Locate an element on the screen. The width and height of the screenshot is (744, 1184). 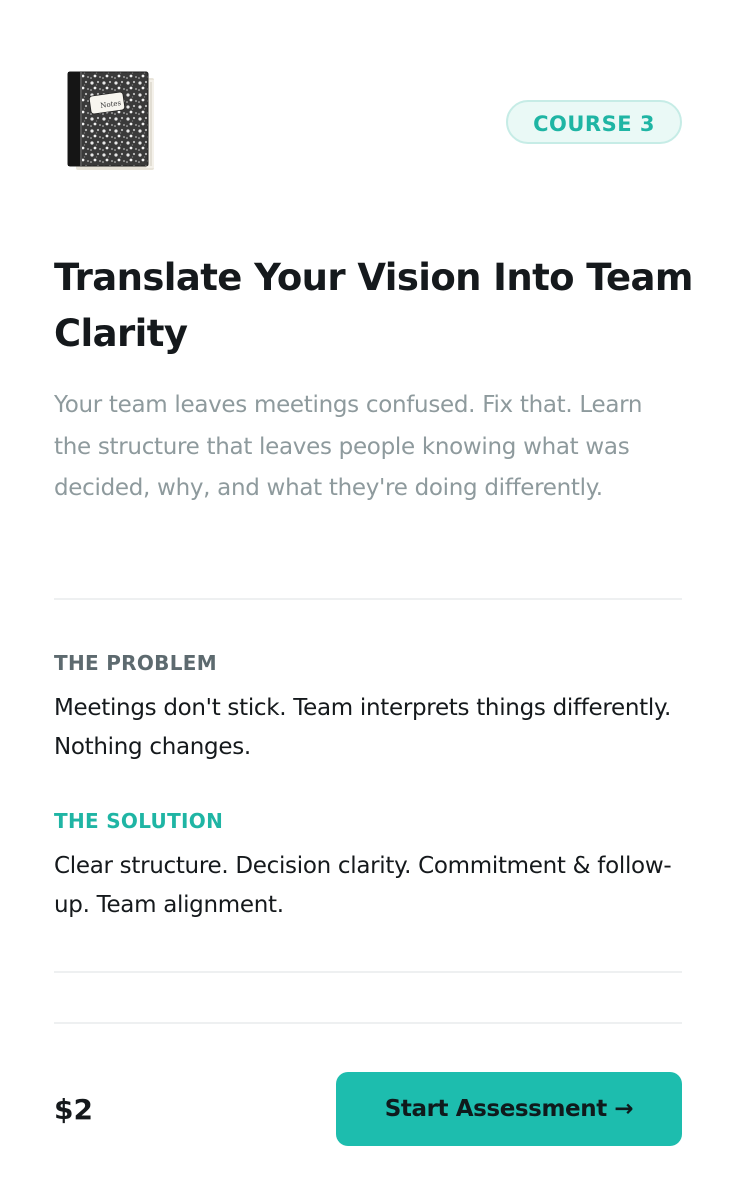
course-badge: COURSE 3 is located at coordinates (594, 122).